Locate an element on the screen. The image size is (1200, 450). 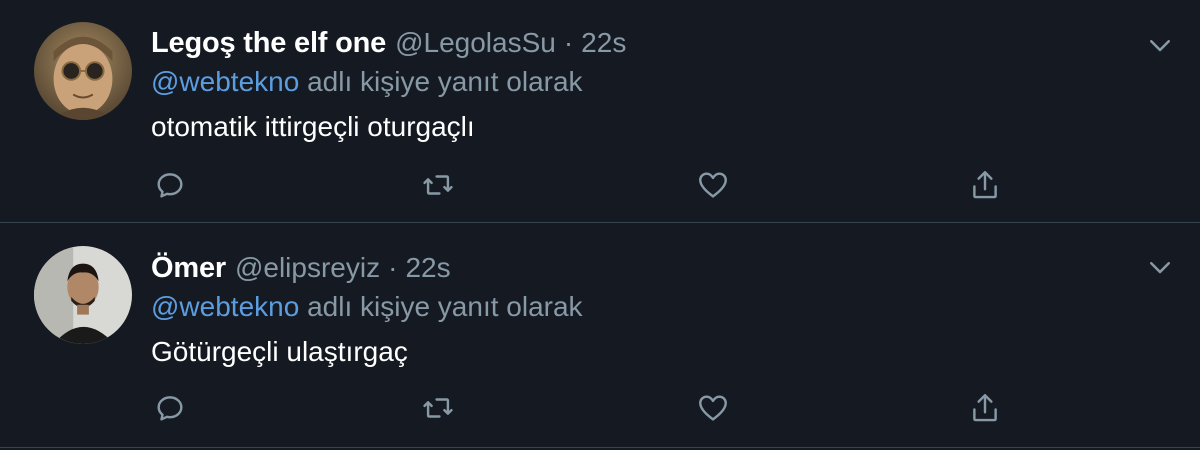
user-handle: @elipsreyiz is located at coordinates (307, 268).